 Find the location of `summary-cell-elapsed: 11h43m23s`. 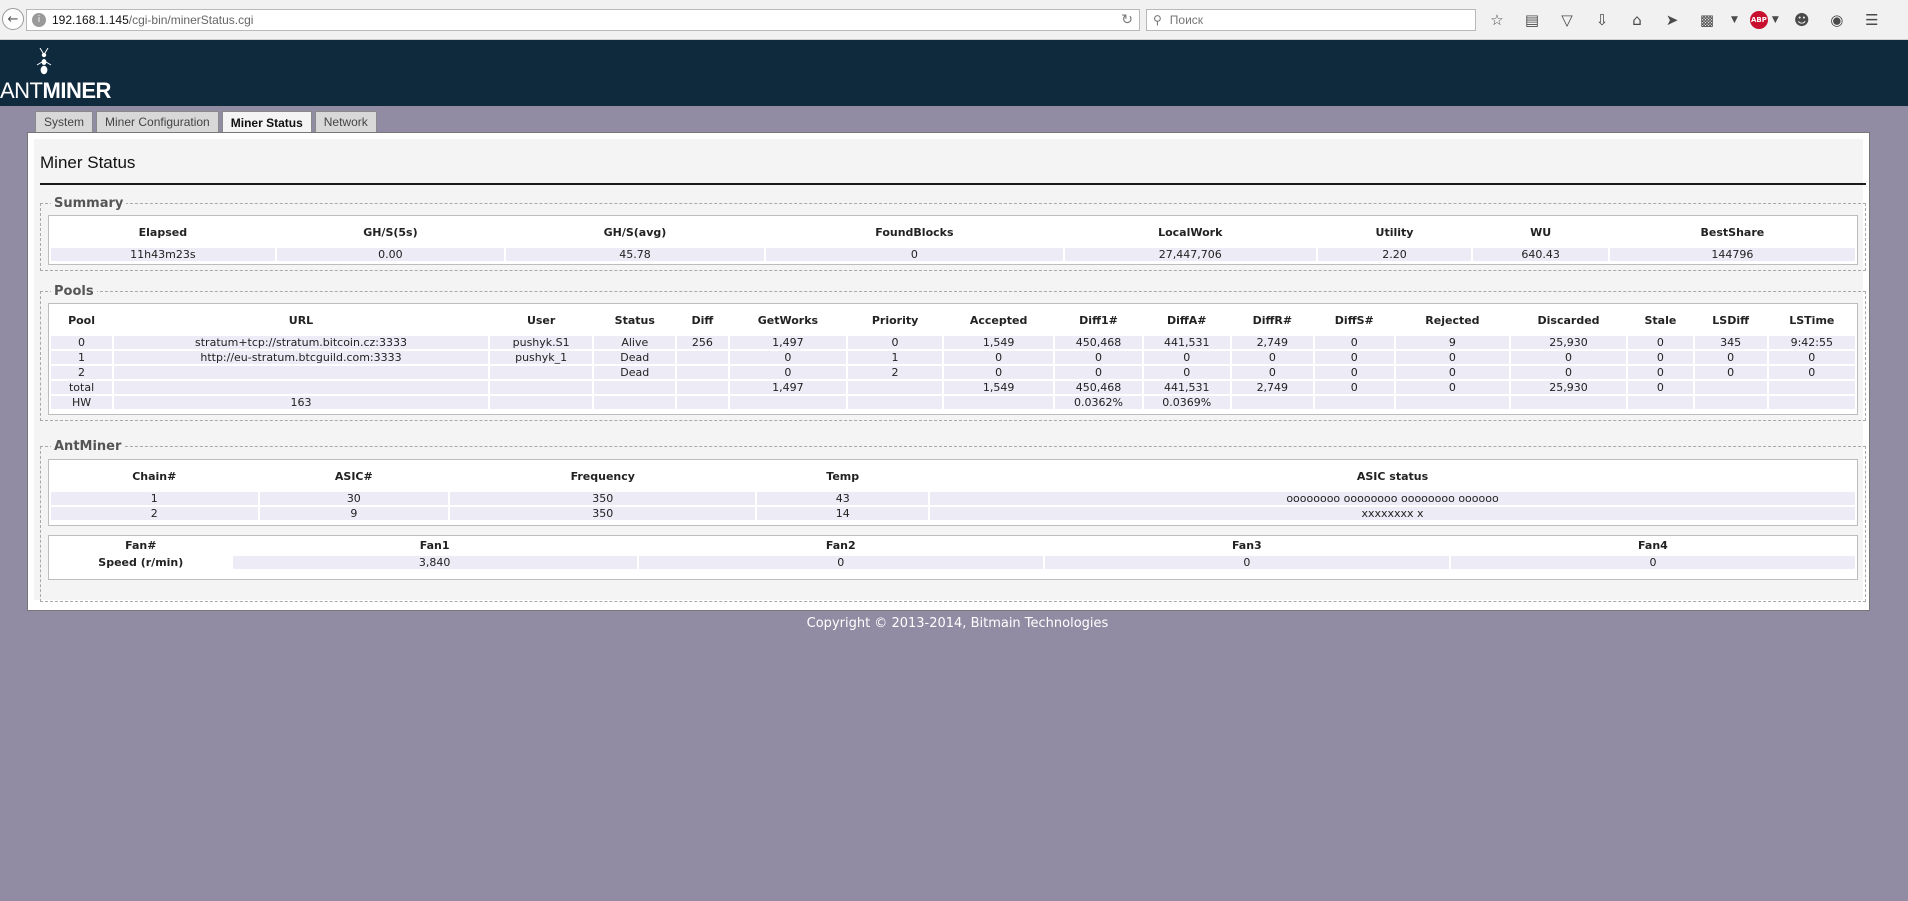

summary-cell-elapsed: 11h43m23s is located at coordinates (163, 254).